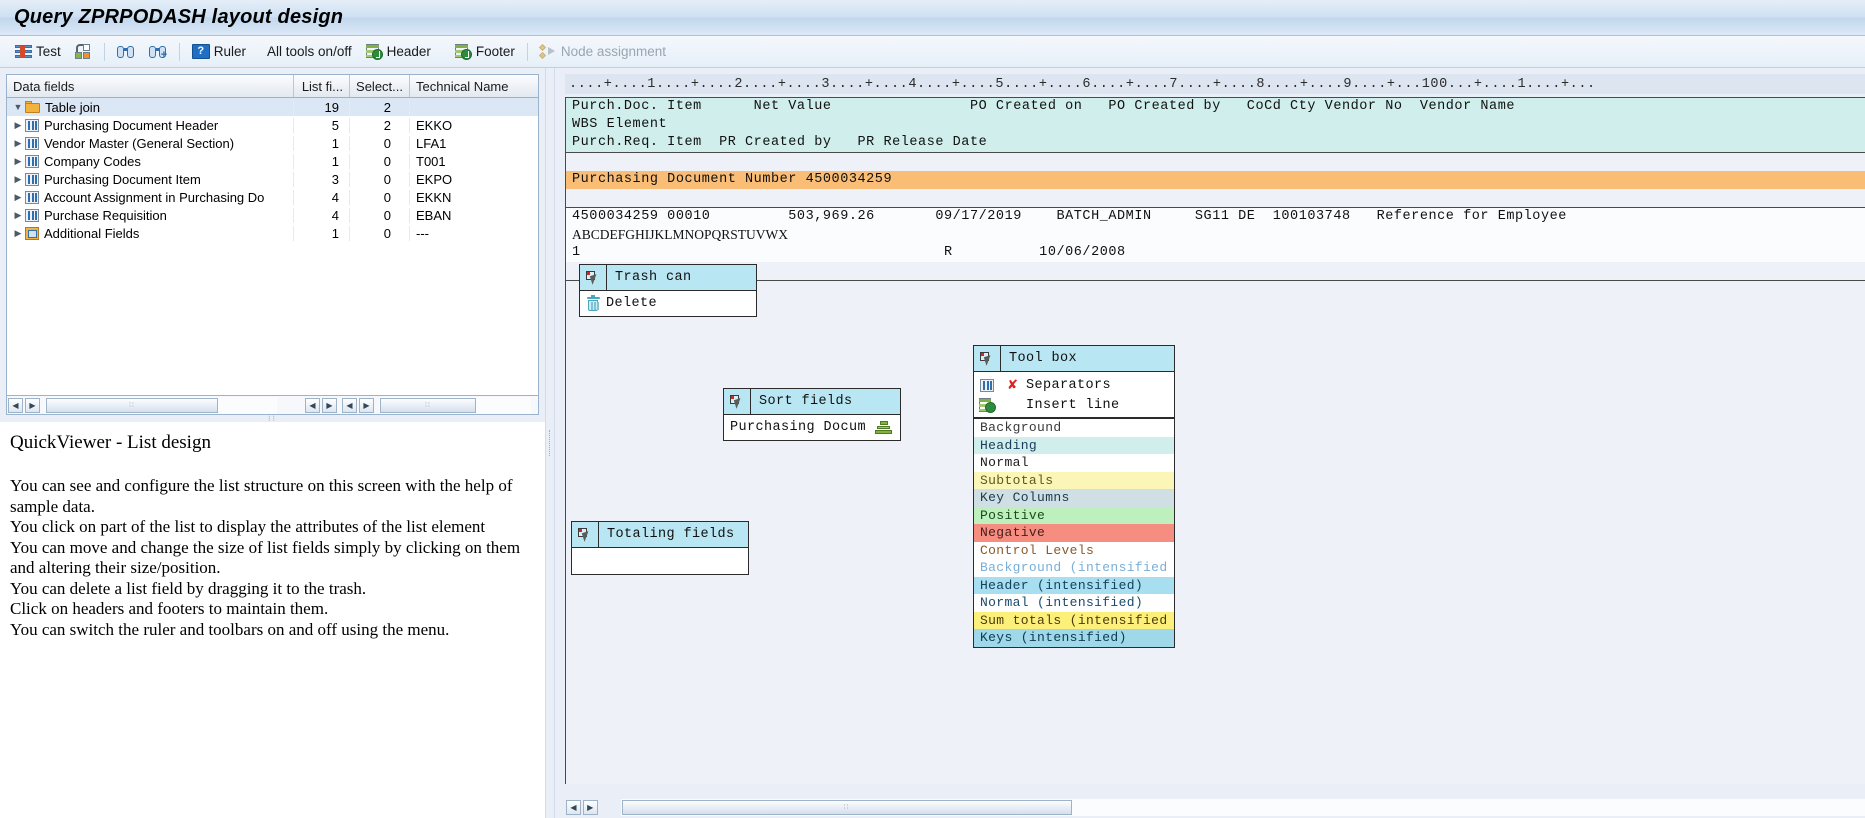  I want to click on color-legend-item: Key Columns, so click(1074, 498).